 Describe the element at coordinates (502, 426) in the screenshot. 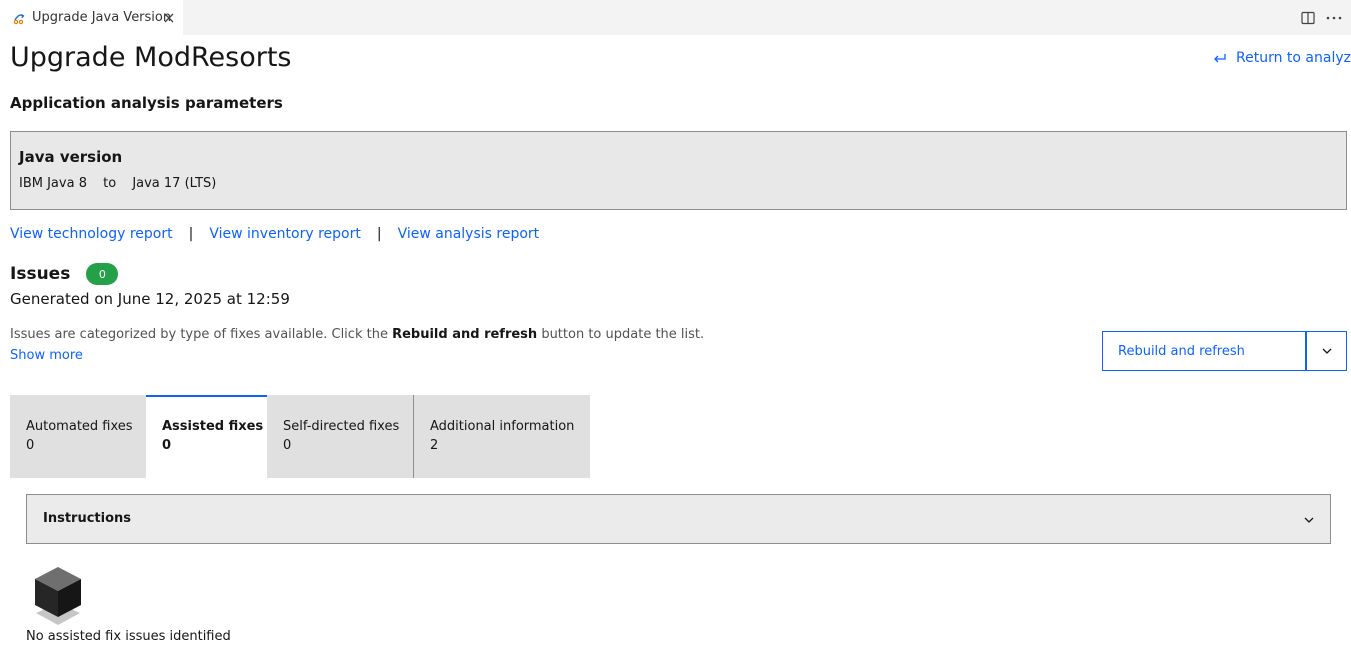

I see `tab-label: Additional information` at that location.